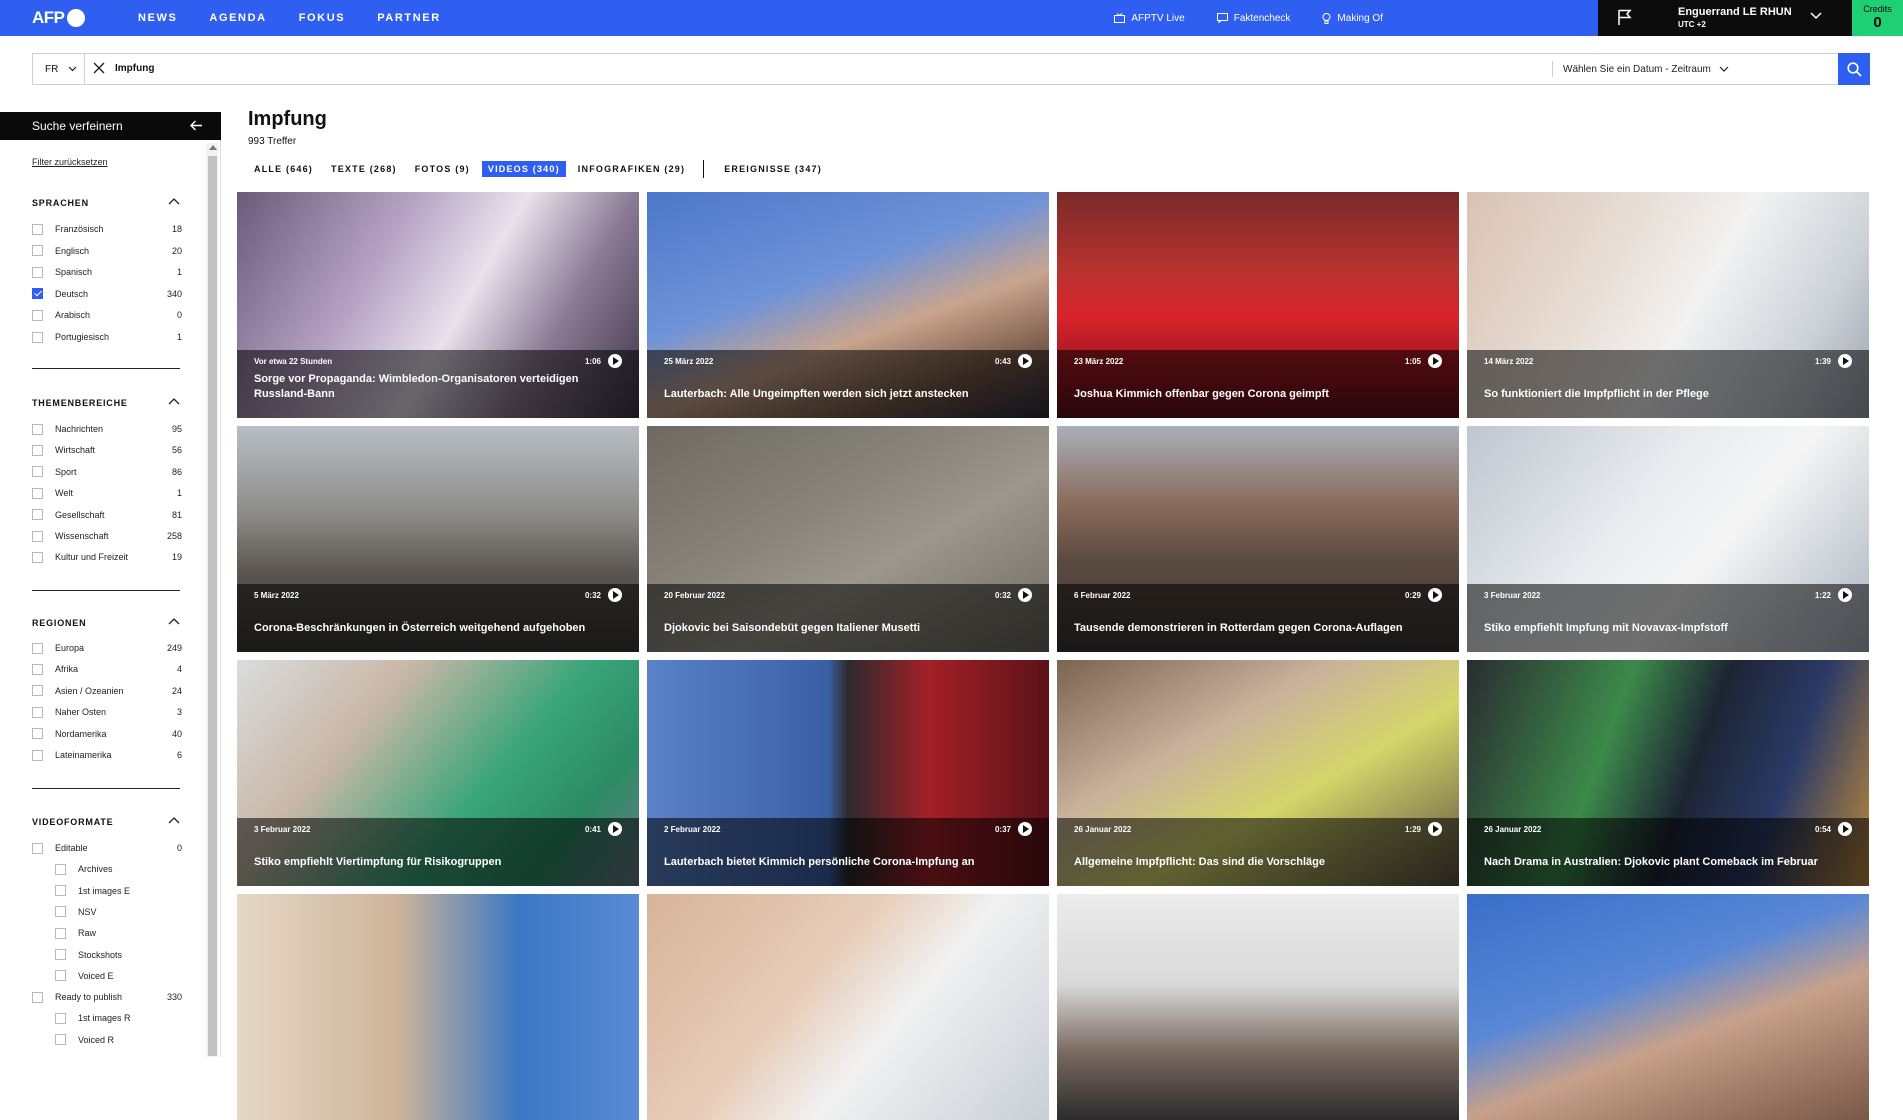 The width and height of the screenshot is (1903, 1120). What do you see at coordinates (118, 891) in the screenshot?
I see `filter-option: 1st images E` at bounding box center [118, 891].